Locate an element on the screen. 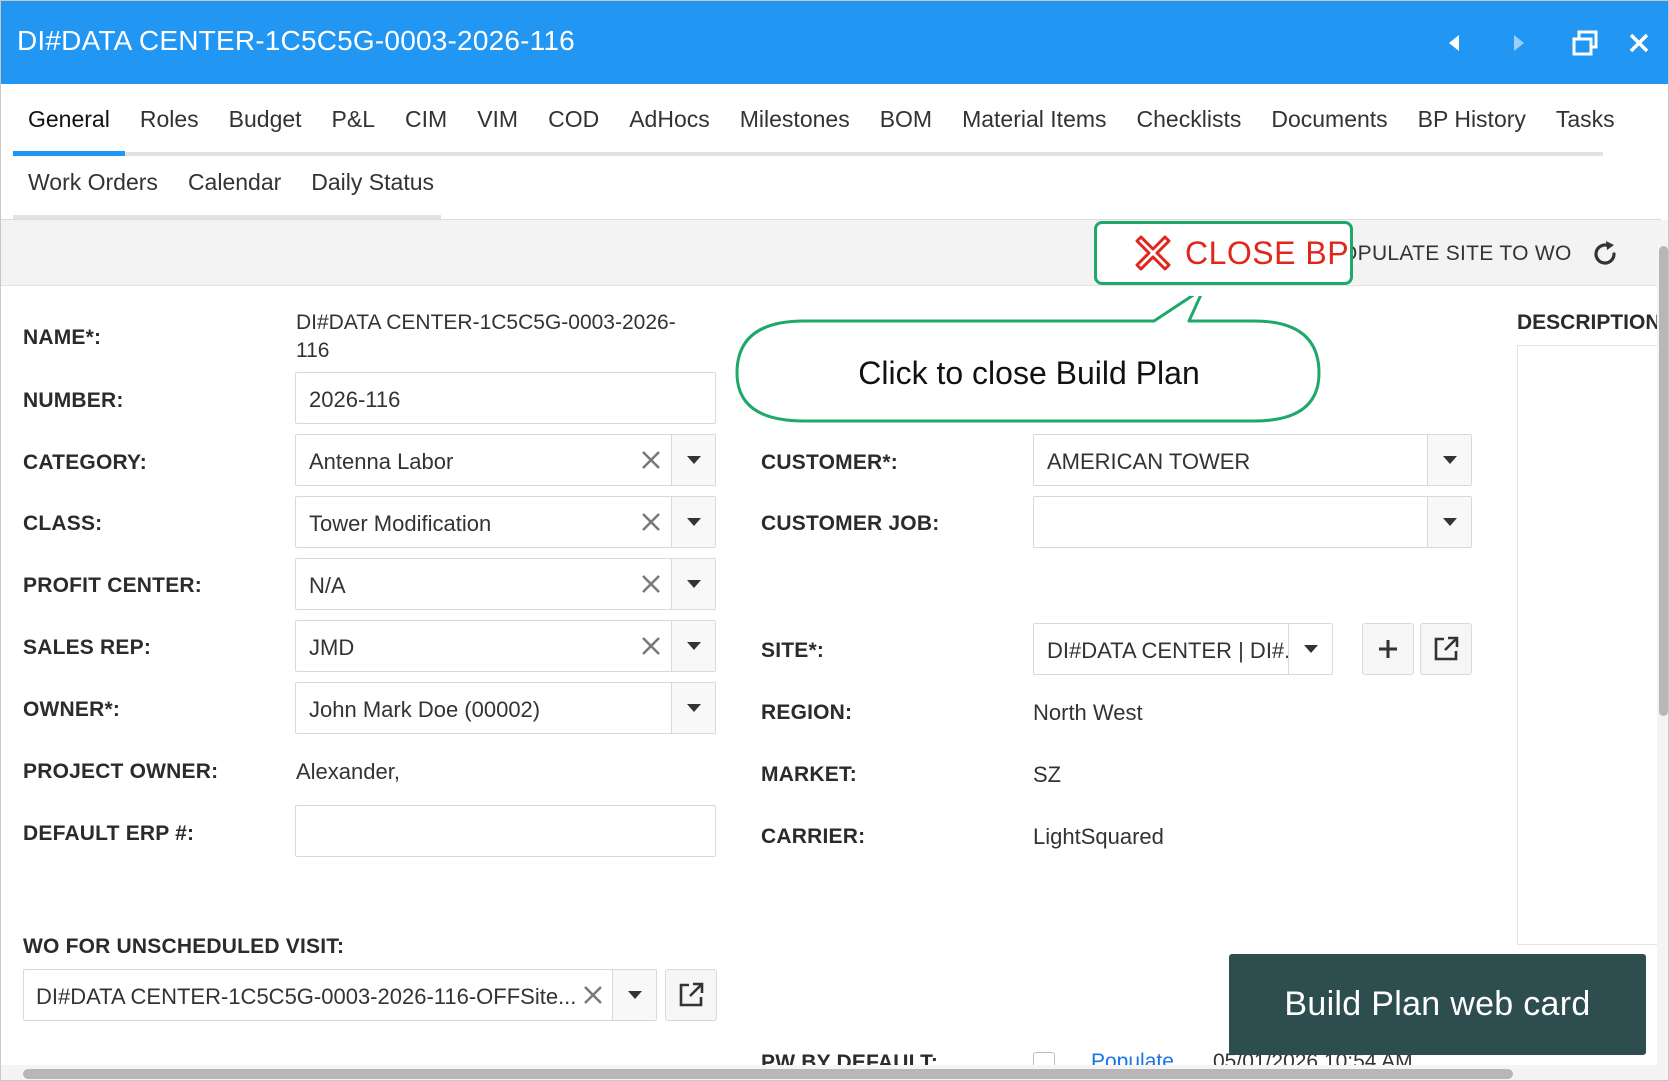 This screenshot has height=1081, width=1669. refresh-icon is located at coordinates (1605, 254).